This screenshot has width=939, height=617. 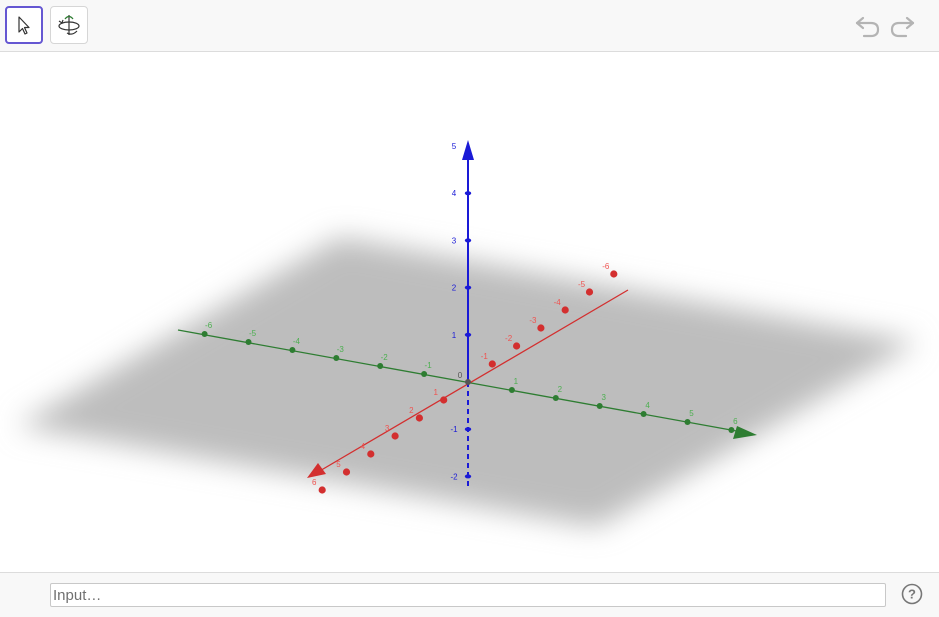 I want to click on y-axis-tick-label: -3, so click(x=341, y=349).